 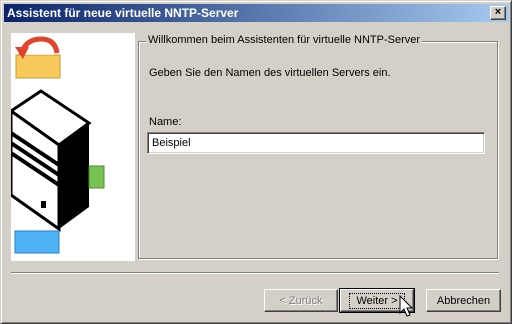 I want to click on close-icon: ×, so click(x=498, y=12).